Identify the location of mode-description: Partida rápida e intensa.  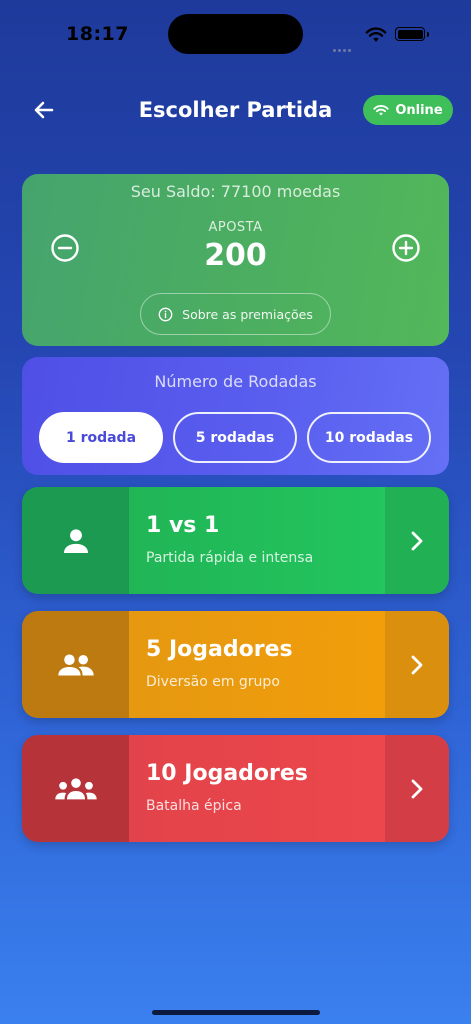
(230, 558).